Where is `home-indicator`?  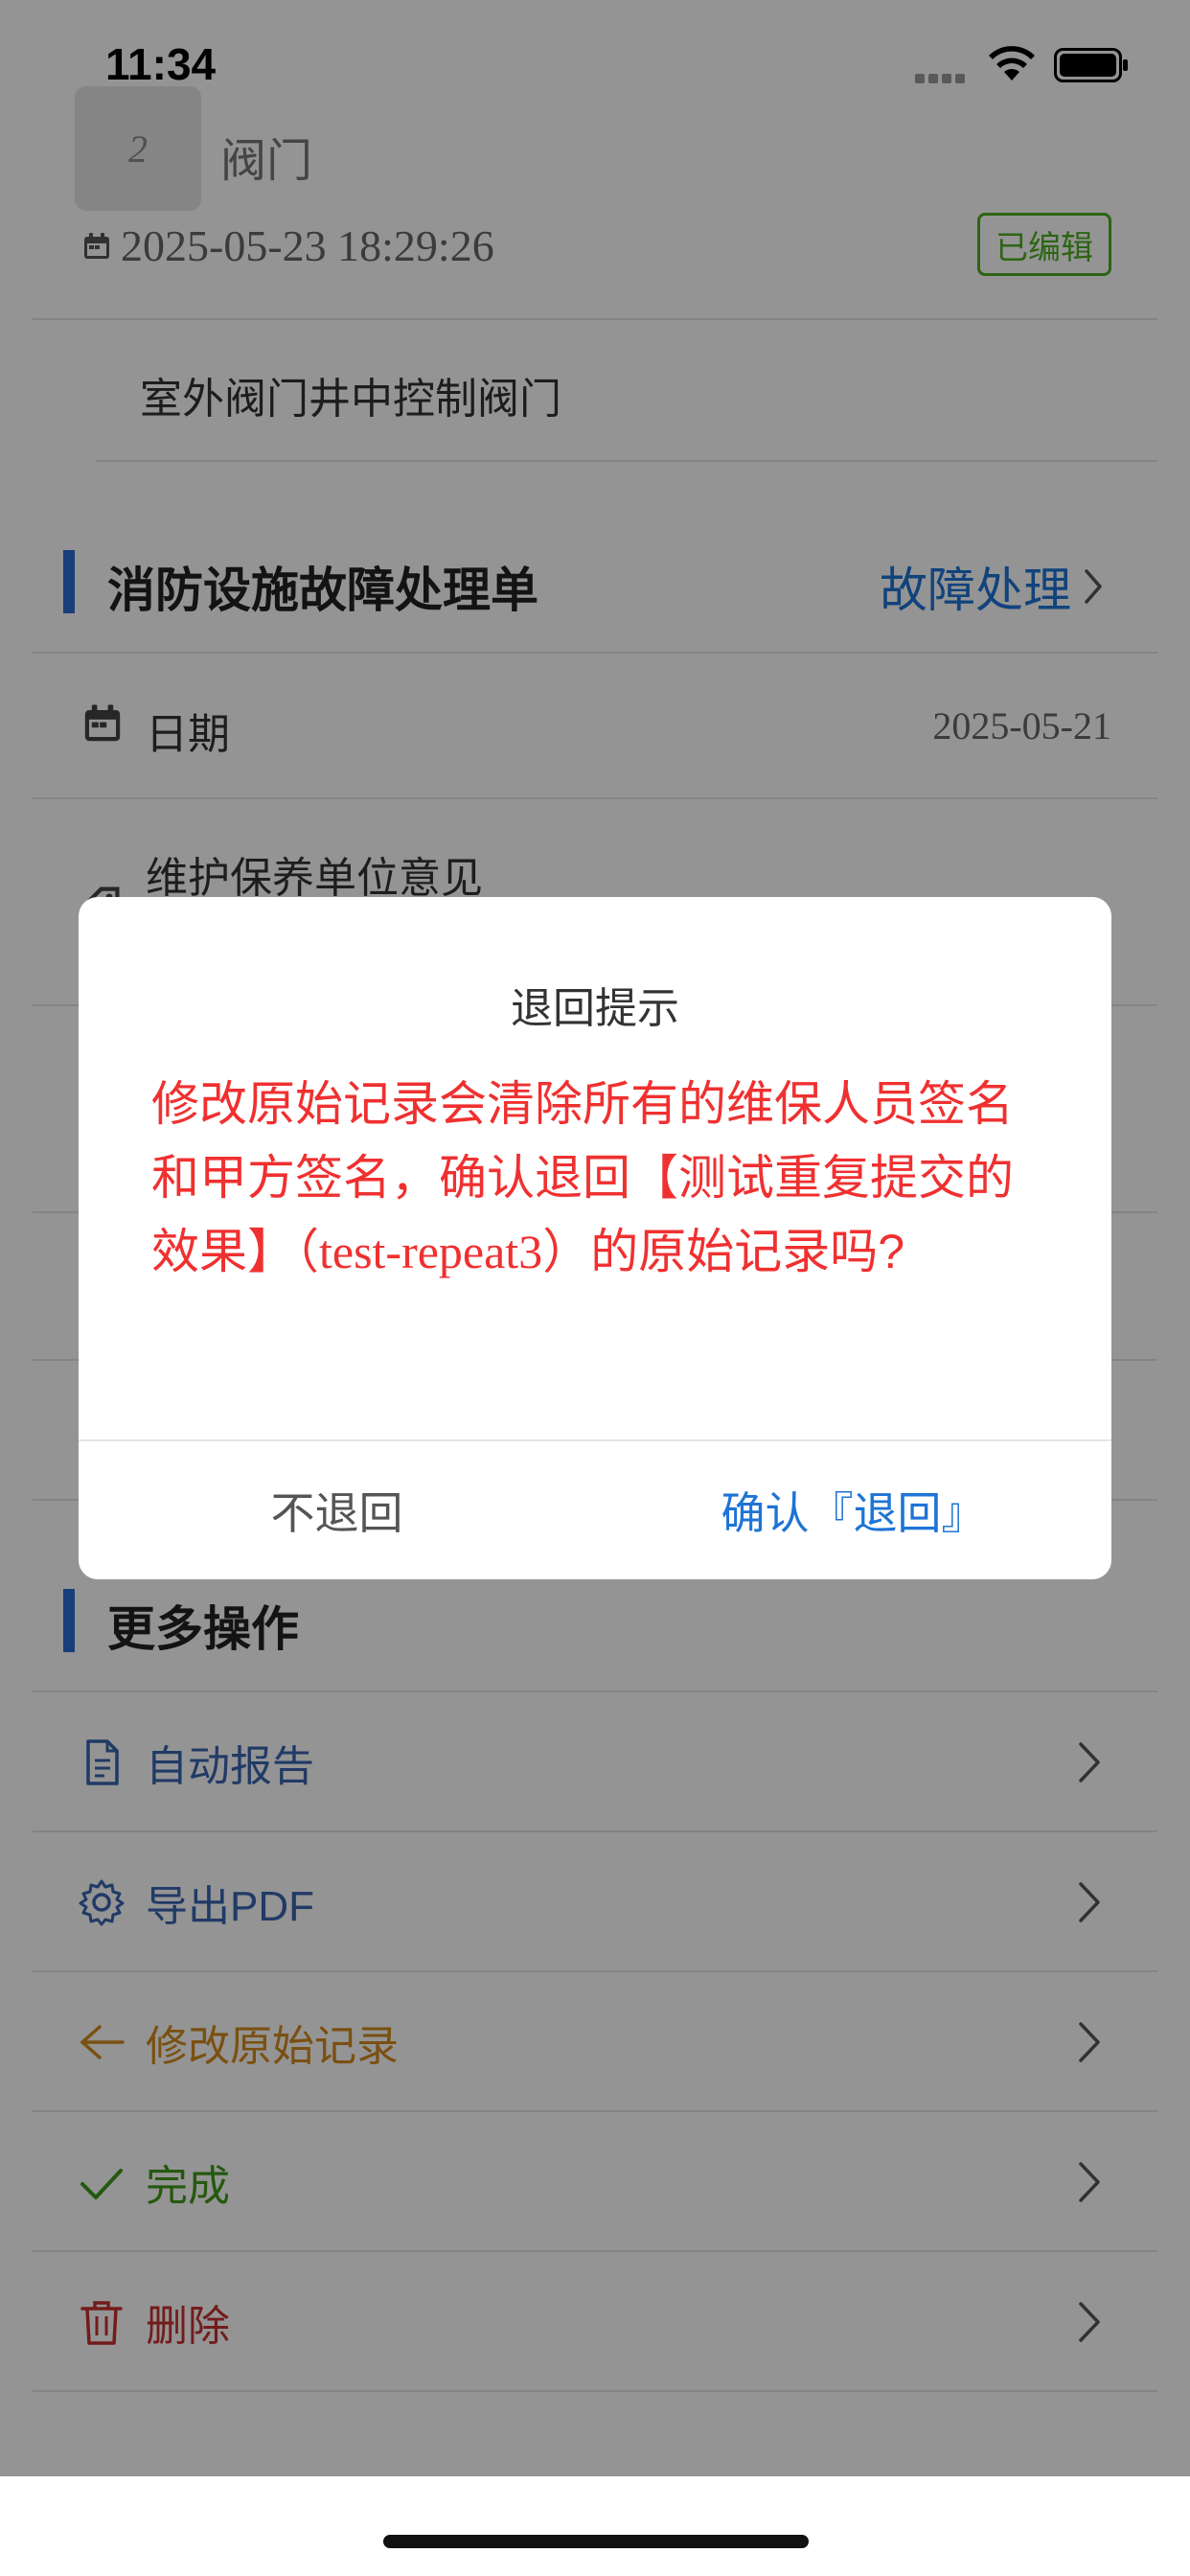 home-indicator is located at coordinates (596, 2541).